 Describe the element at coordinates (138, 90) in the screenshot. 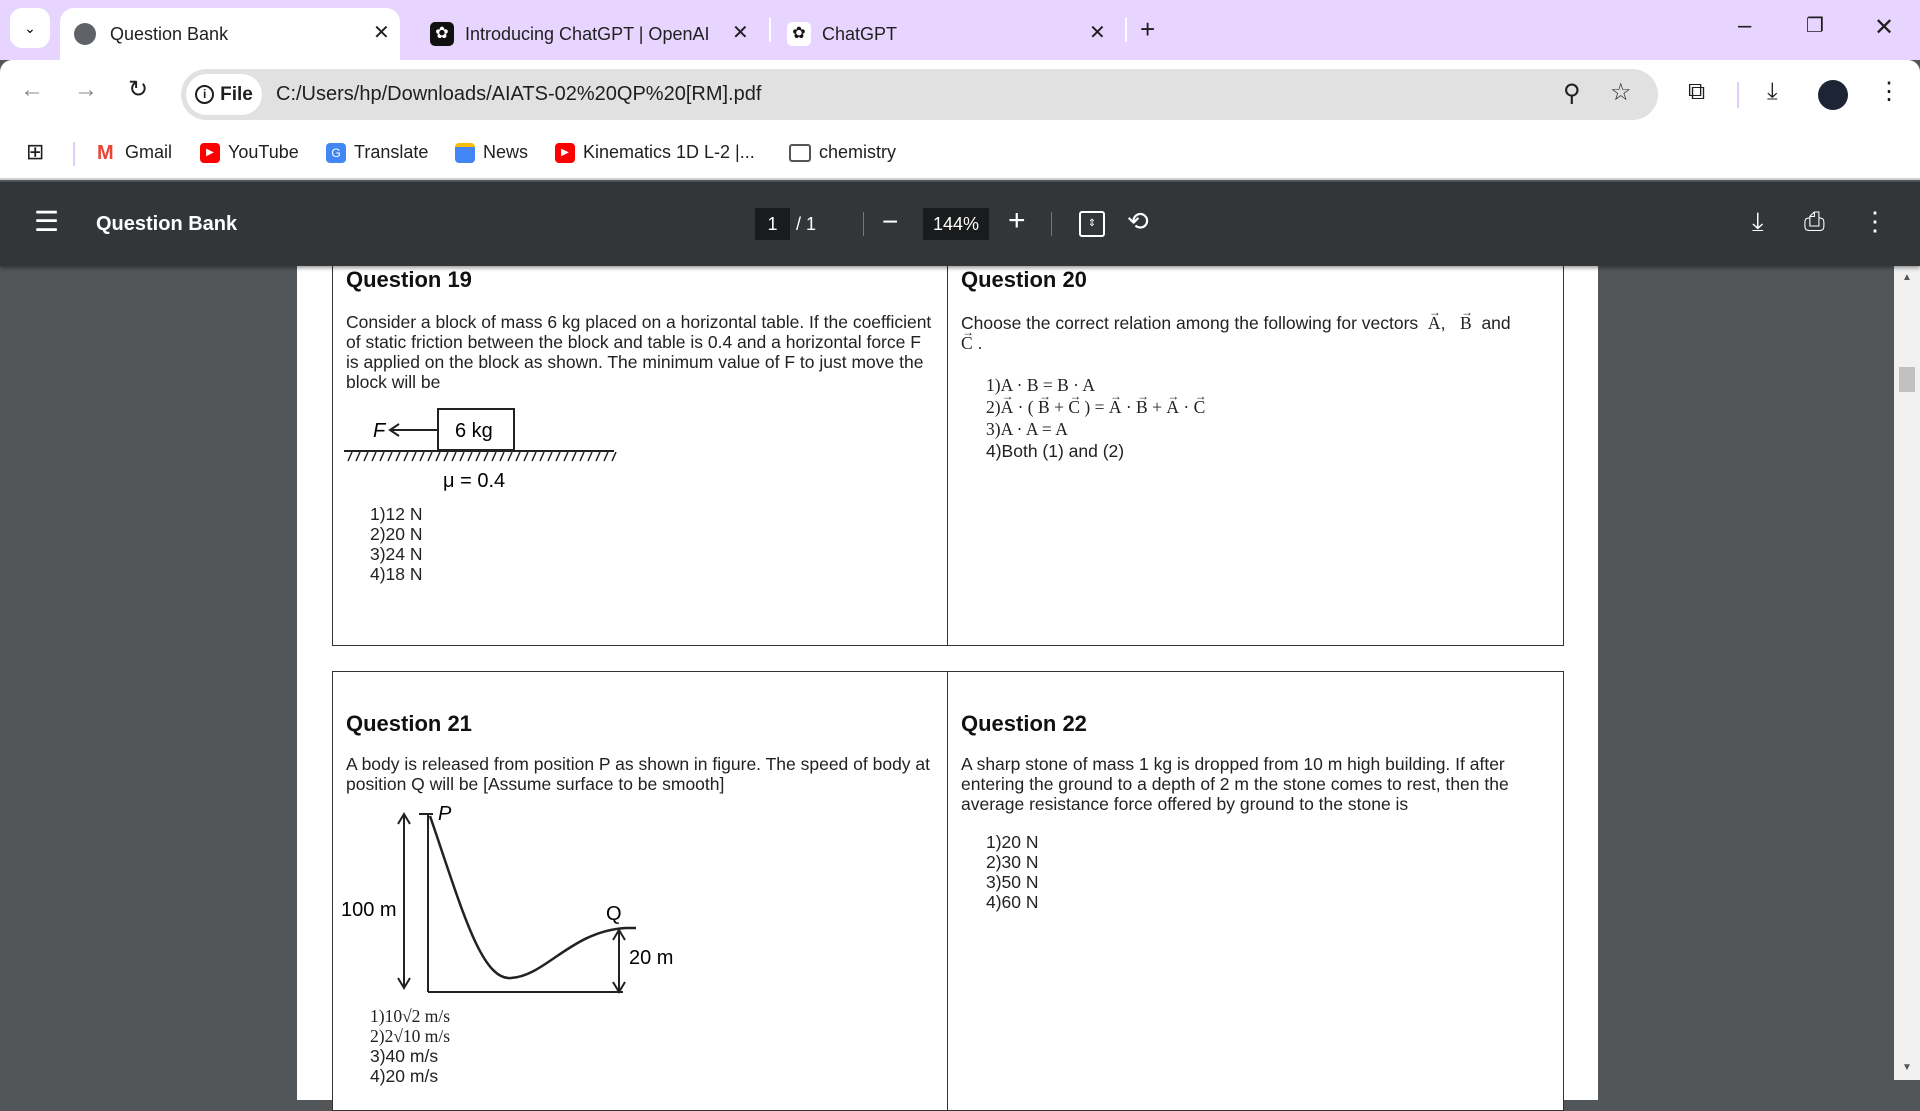

I see `reload-icon: ↻` at that location.